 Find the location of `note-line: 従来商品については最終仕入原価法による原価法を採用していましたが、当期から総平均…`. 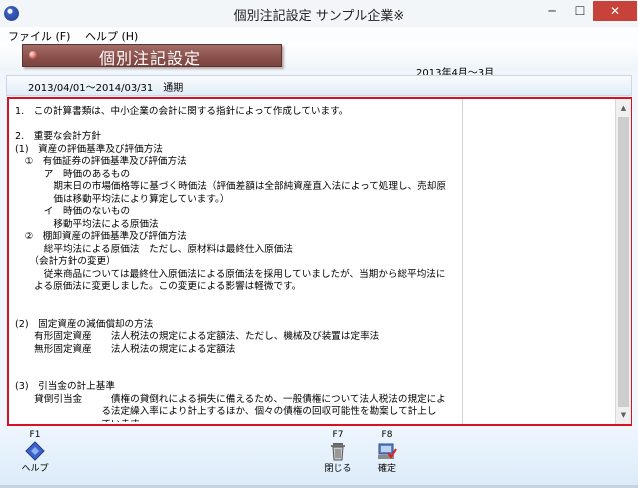

note-line: 従来商品については最終仕入原価法による原価法を採用していましたが、当期から総平均… is located at coordinates (230, 274).